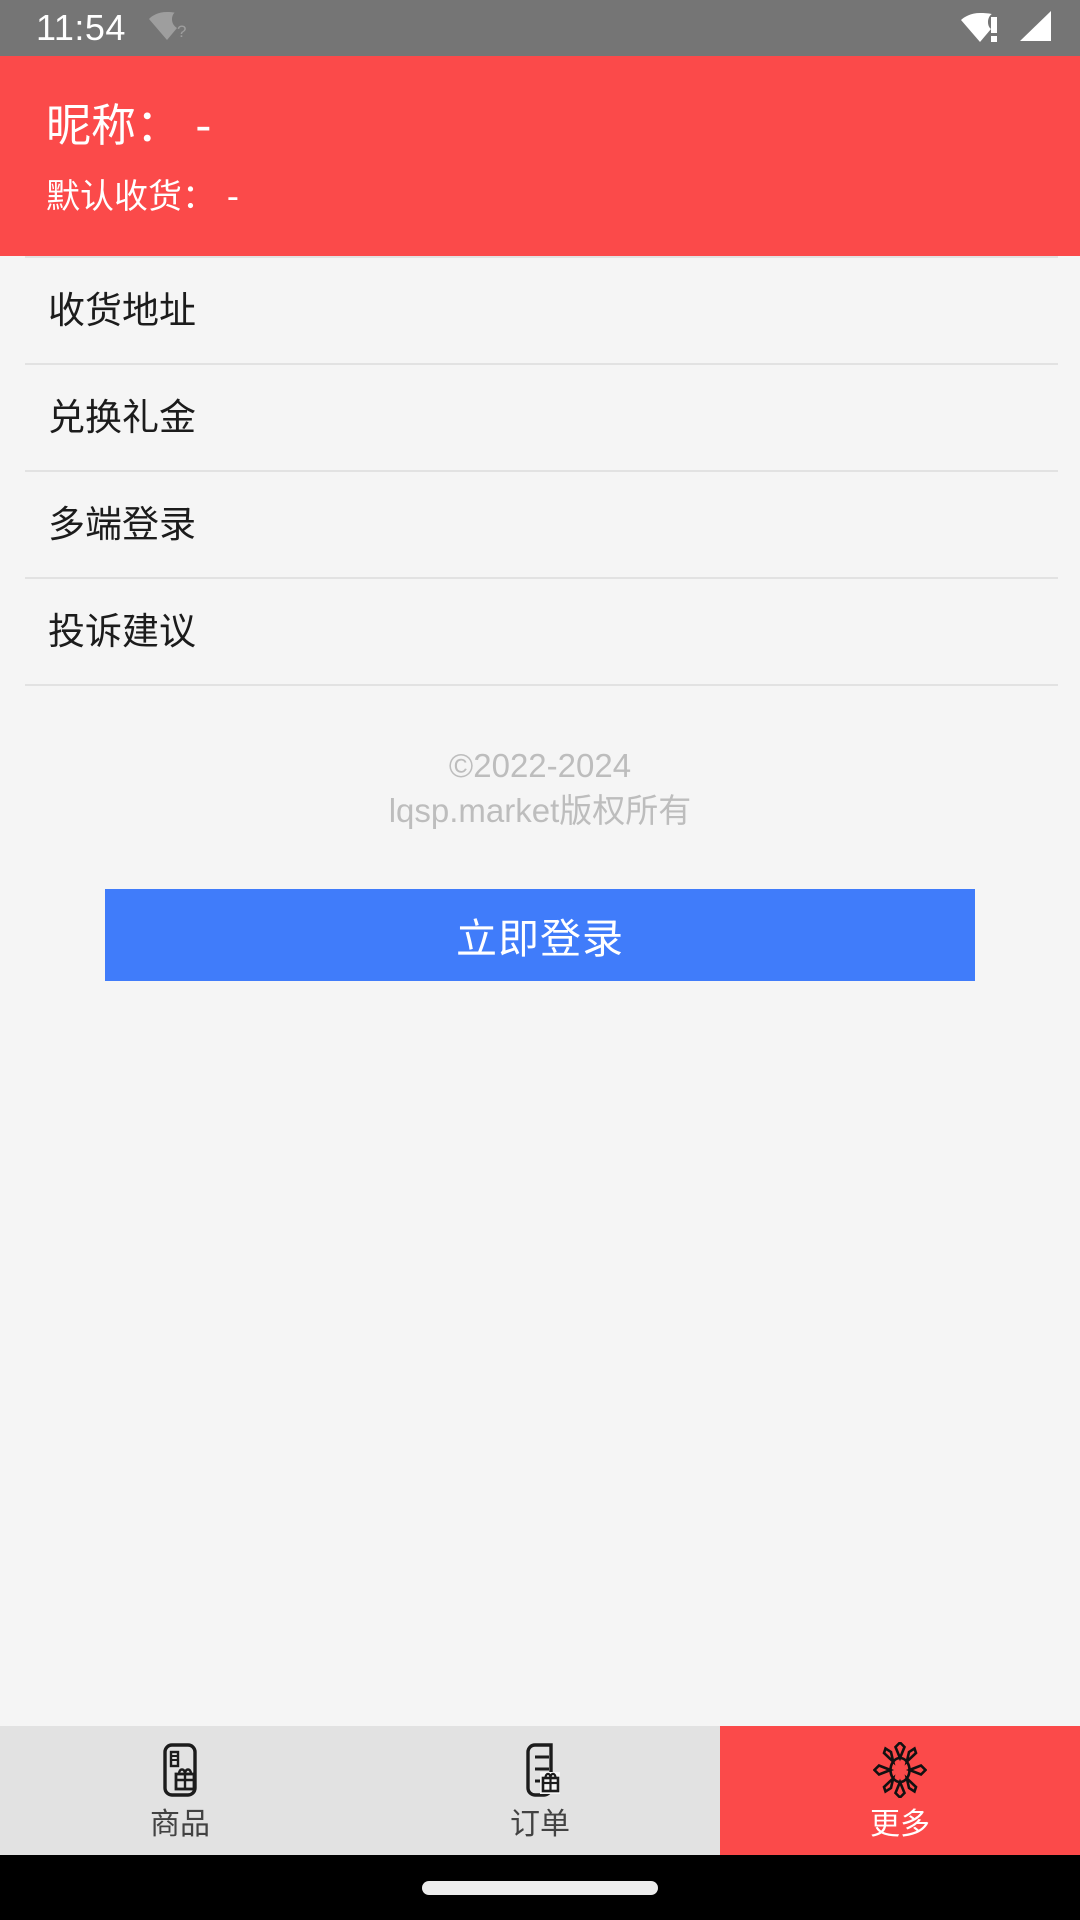 This screenshot has width=1080, height=1920. Describe the element at coordinates (540, 631) in the screenshot. I see `menu-item-complaints-suggestions: 投诉建议` at that location.